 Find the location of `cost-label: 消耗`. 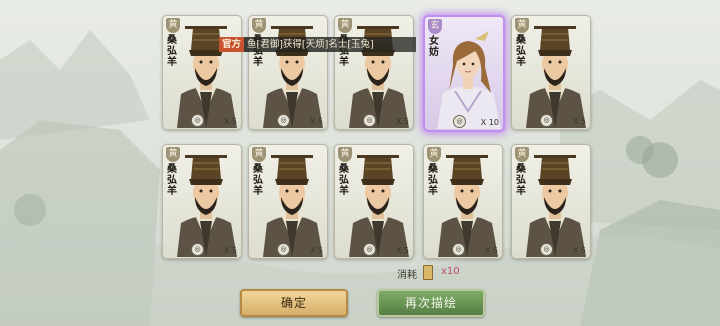

cost-label: 消耗 is located at coordinates (407, 275).